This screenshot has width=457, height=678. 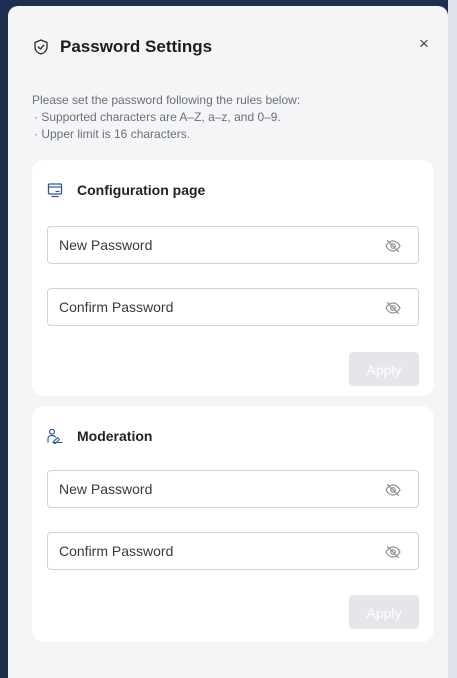 I want to click on card-header: Moderation, so click(x=99, y=436).